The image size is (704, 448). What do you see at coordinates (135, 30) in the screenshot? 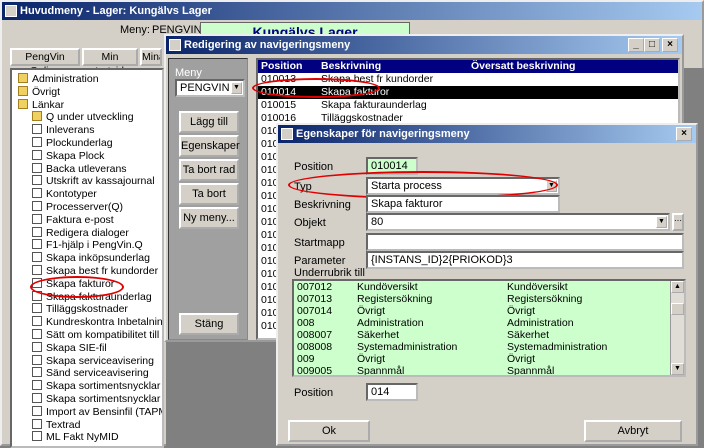
I see `meny-label: Meny:` at bounding box center [135, 30].